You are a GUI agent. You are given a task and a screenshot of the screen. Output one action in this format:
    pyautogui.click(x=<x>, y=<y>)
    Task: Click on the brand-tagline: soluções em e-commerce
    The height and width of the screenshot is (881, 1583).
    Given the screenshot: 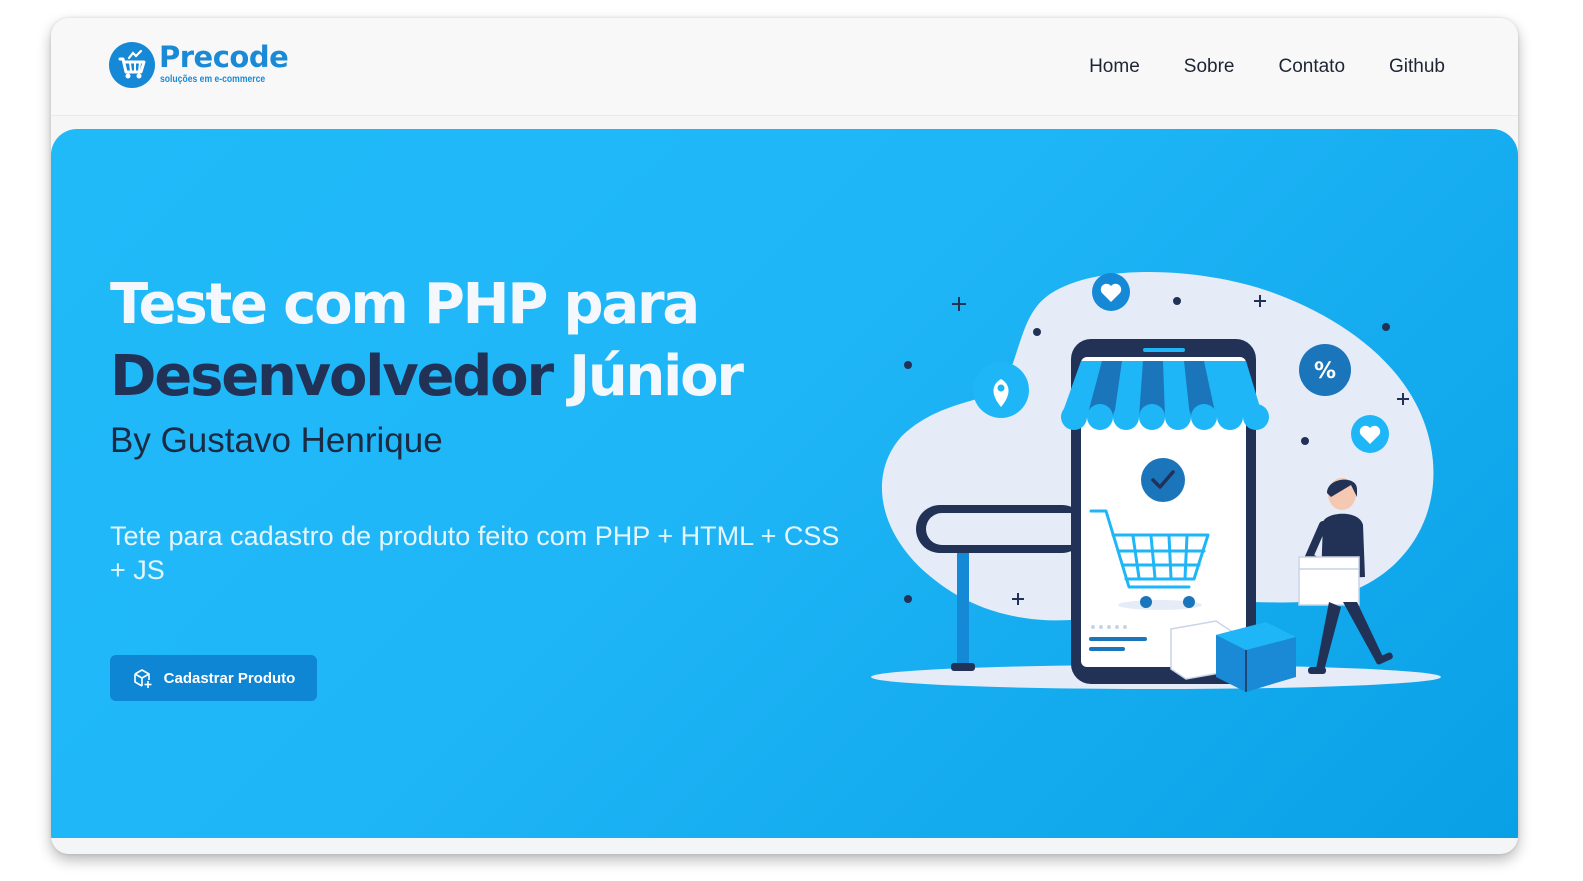 What is the action you would take?
    pyautogui.click(x=213, y=79)
    